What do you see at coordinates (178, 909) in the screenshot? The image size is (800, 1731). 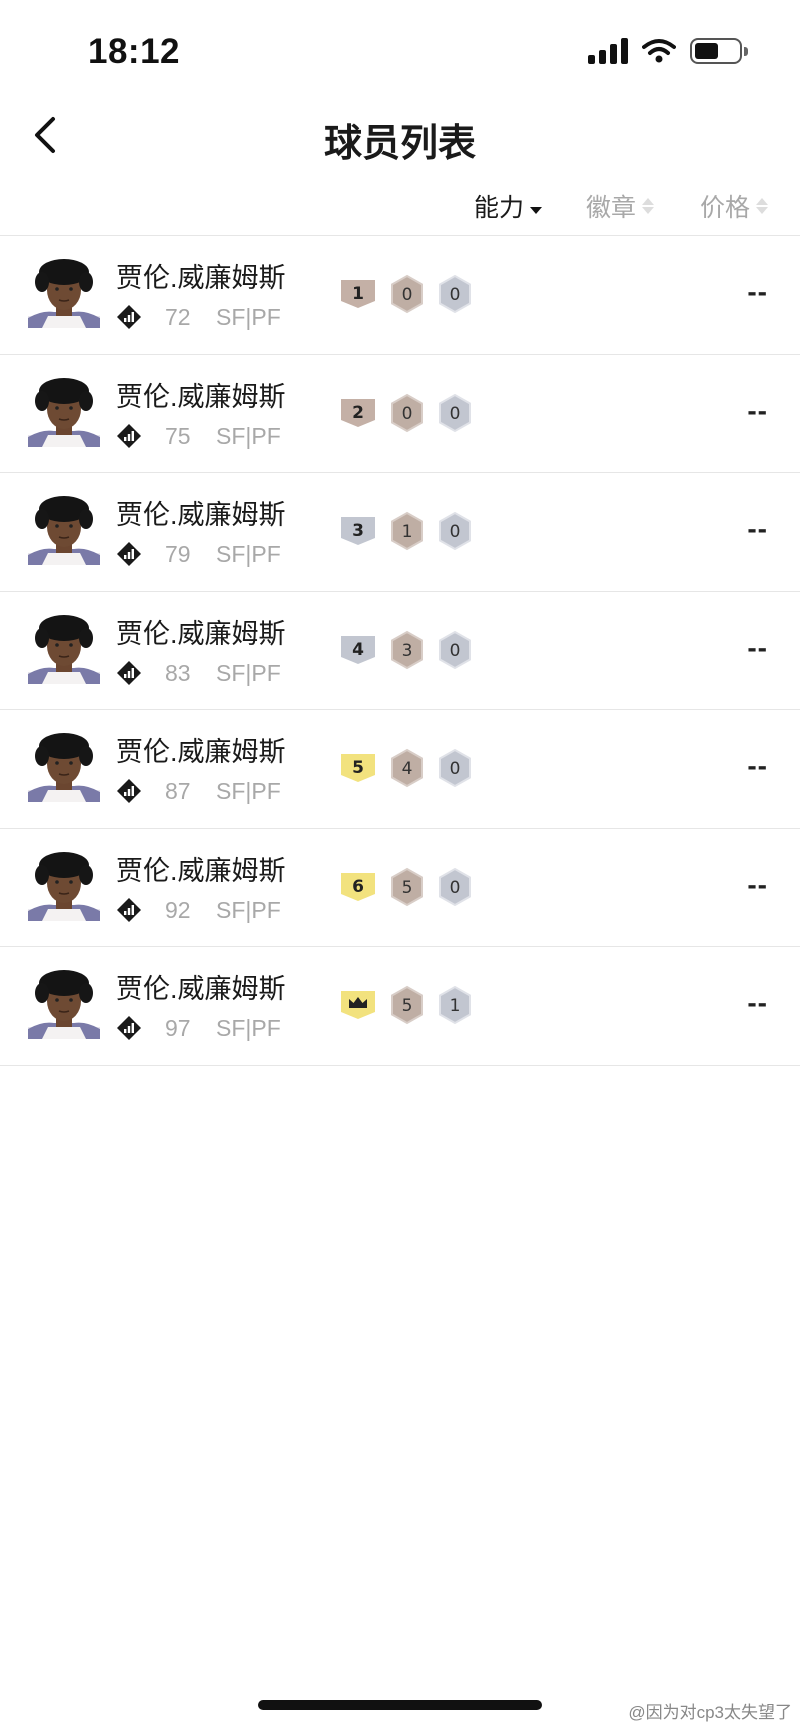 I see `player-overall: 92` at bounding box center [178, 909].